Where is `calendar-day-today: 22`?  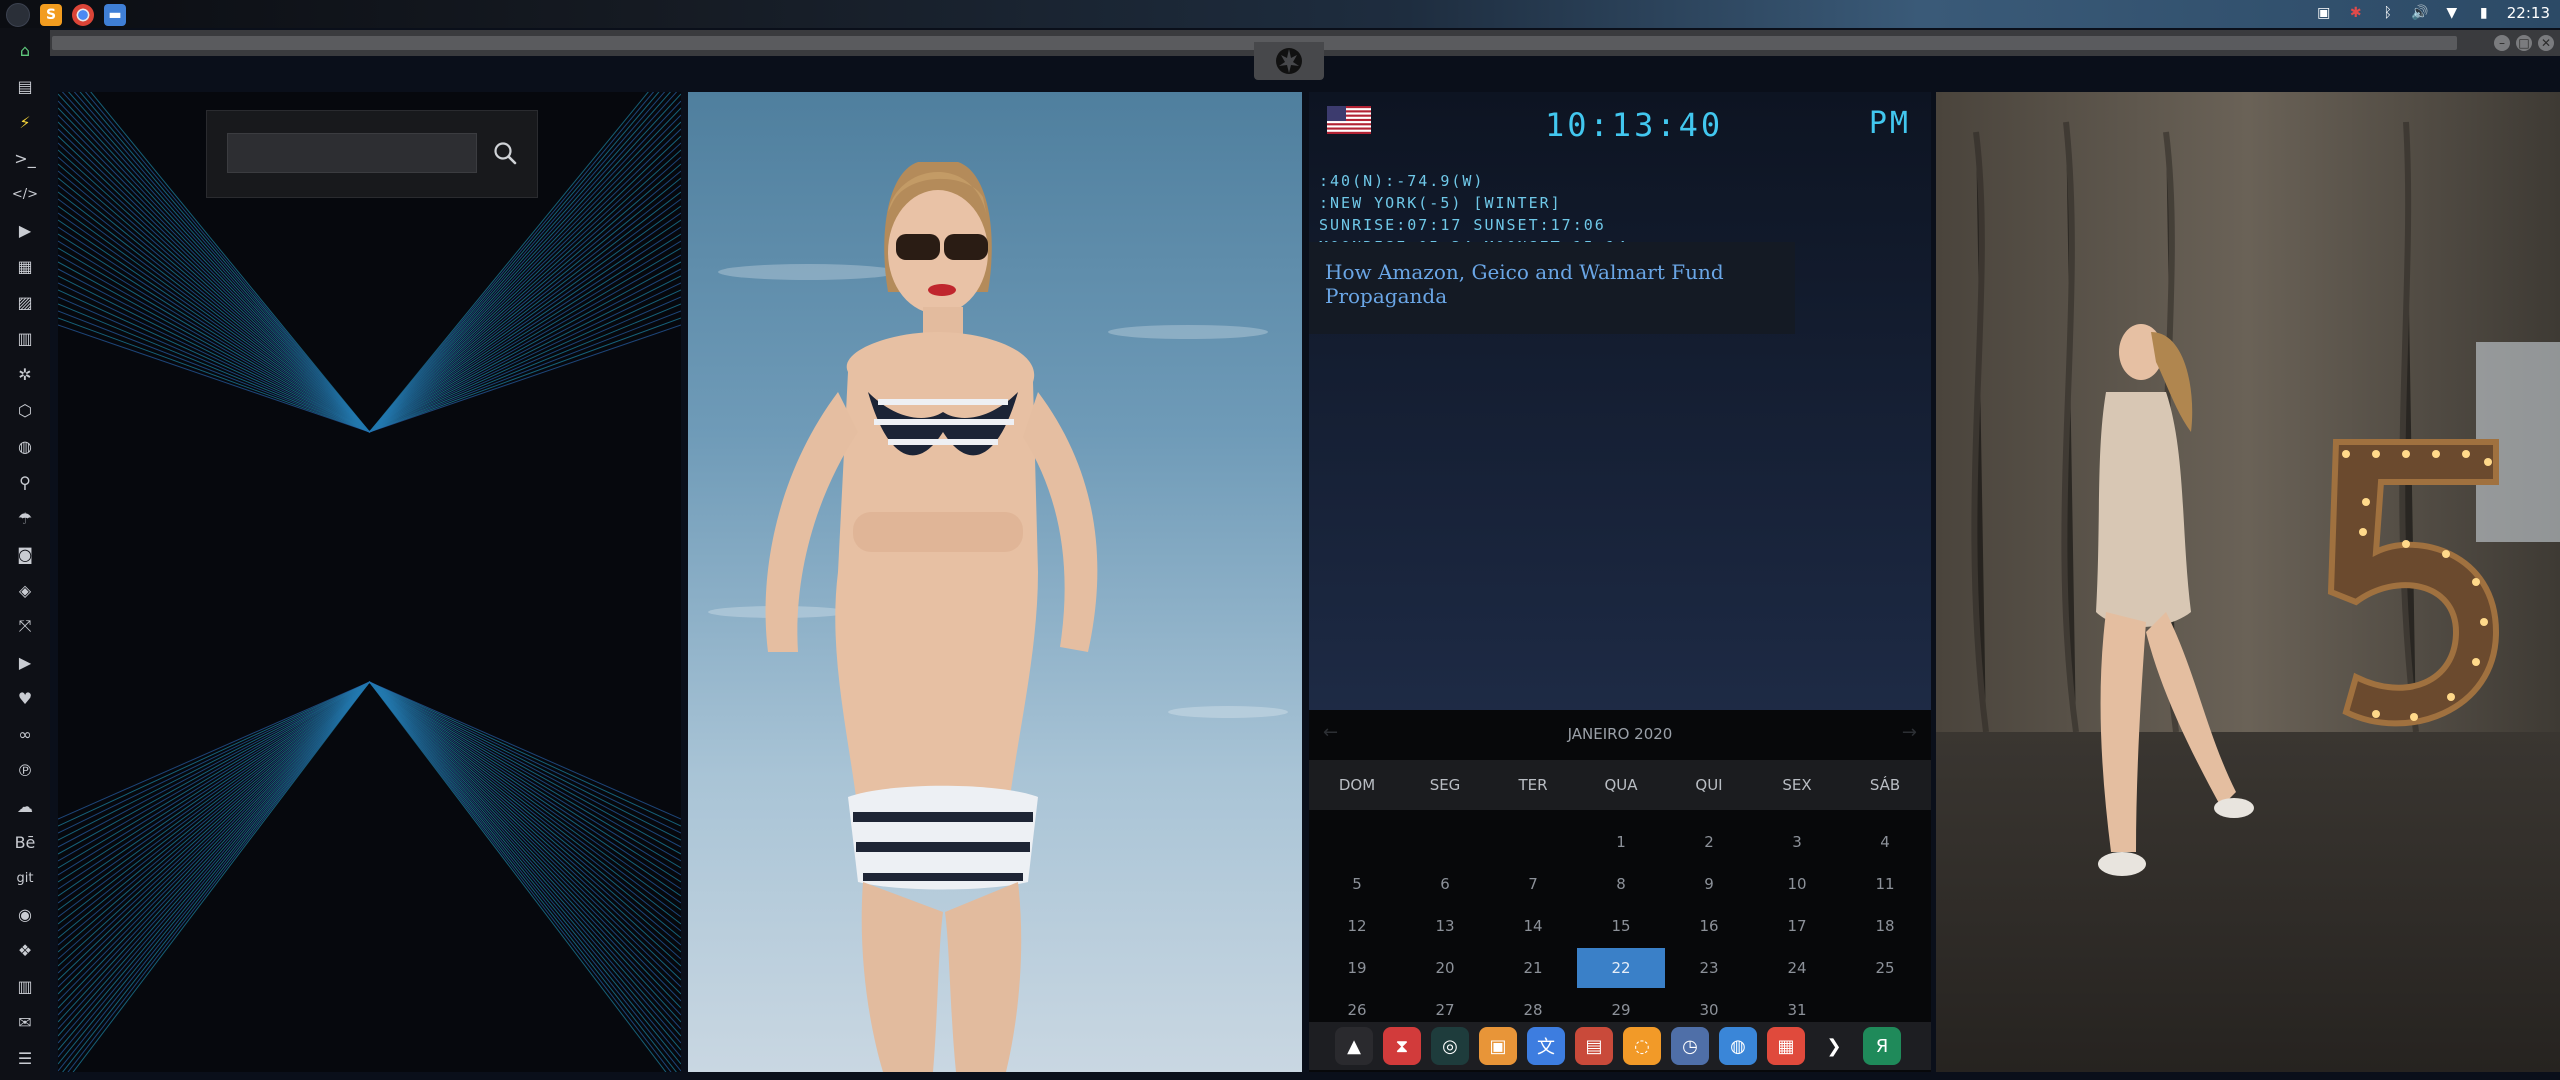 calendar-day-today: 22 is located at coordinates (1621, 968).